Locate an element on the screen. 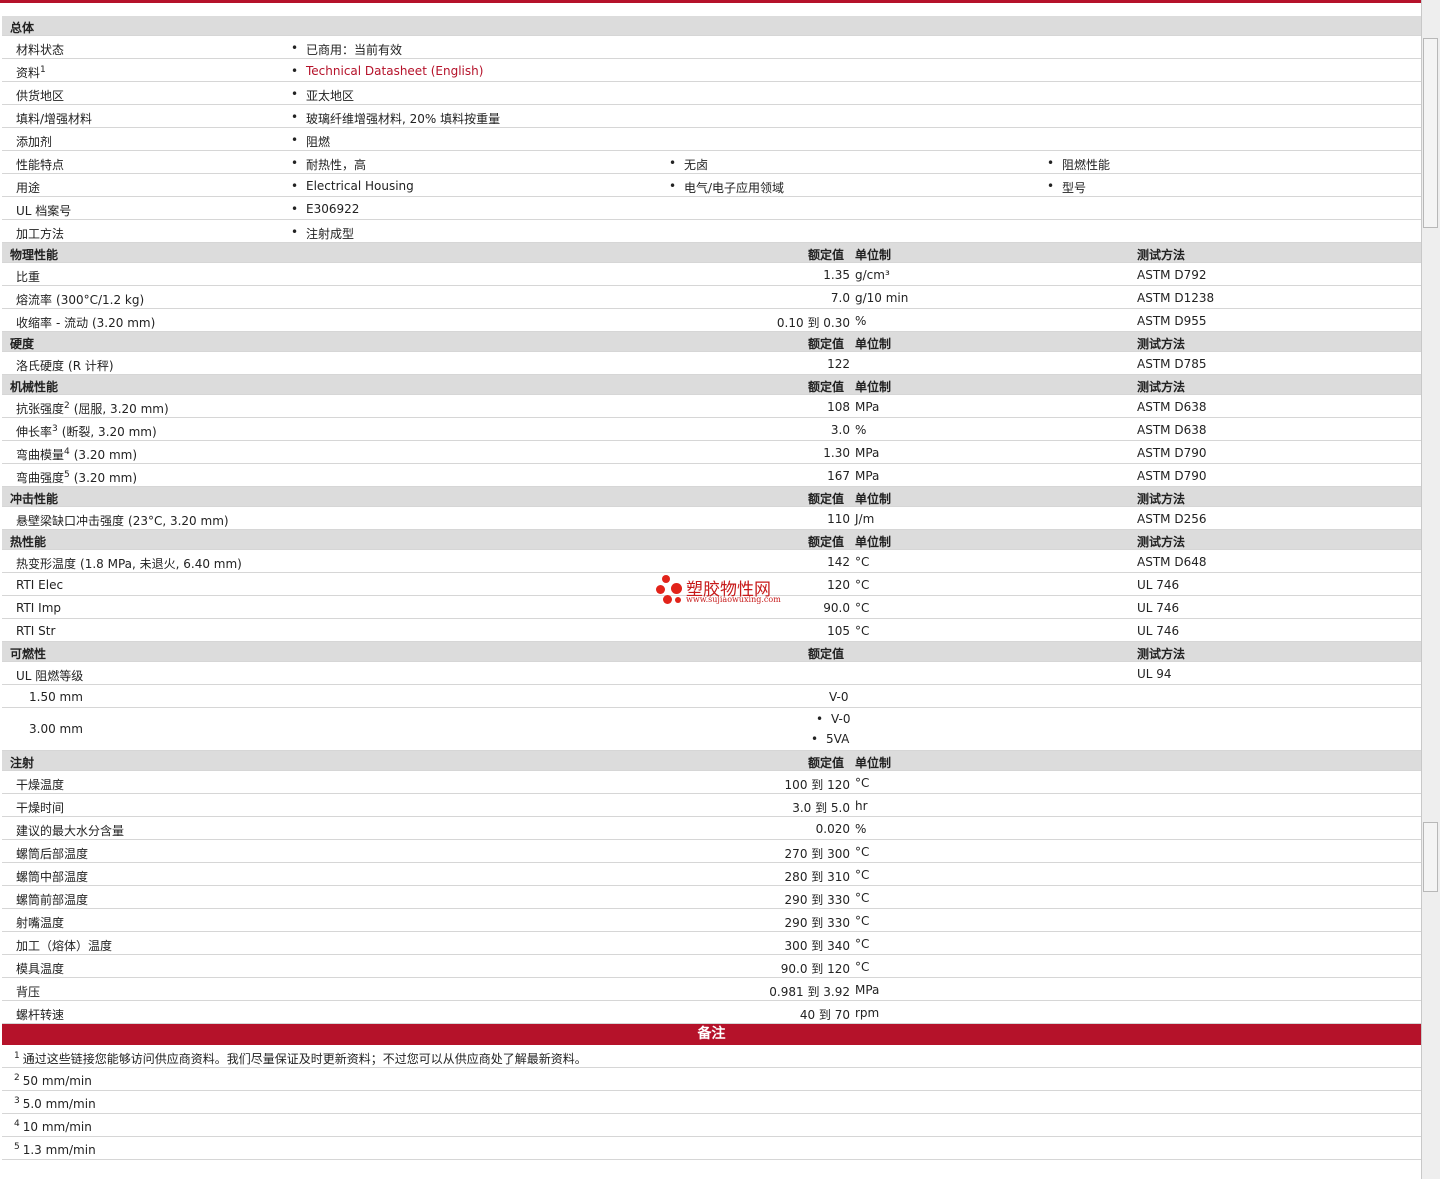 The image size is (1440, 1179). label-text: 伸长率 is located at coordinates (34, 432).